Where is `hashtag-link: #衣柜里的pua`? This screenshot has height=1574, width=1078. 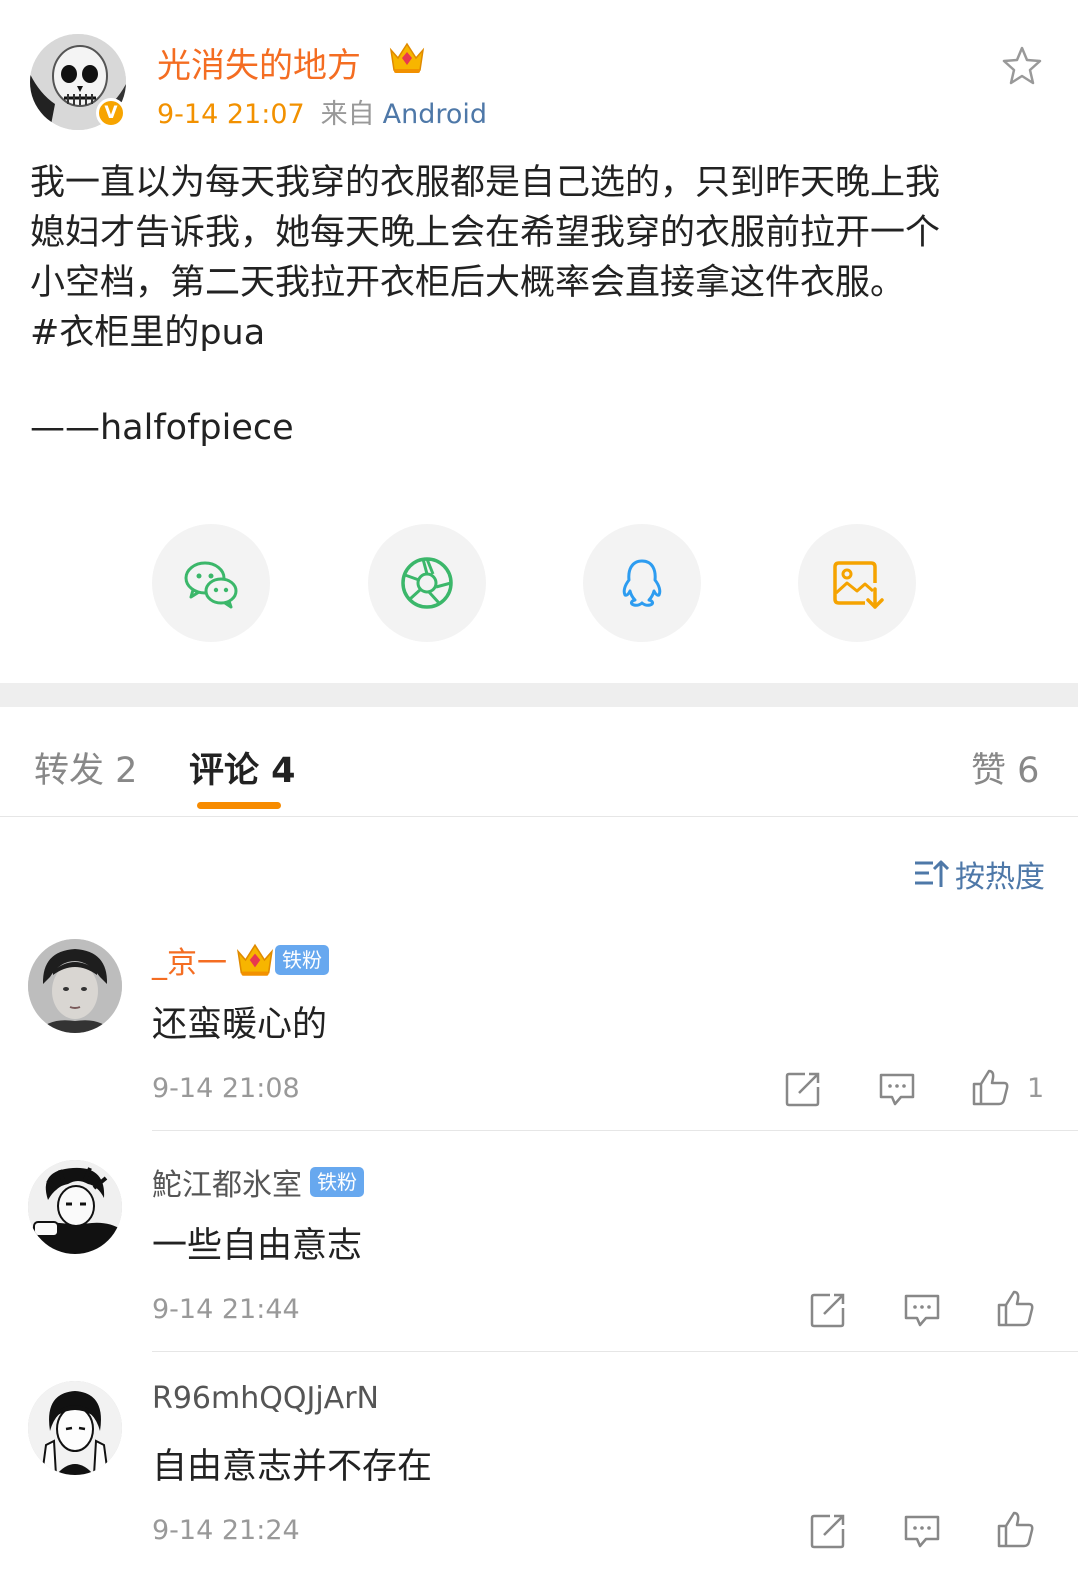 hashtag-link: #衣柜里的pua is located at coordinates (535, 333).